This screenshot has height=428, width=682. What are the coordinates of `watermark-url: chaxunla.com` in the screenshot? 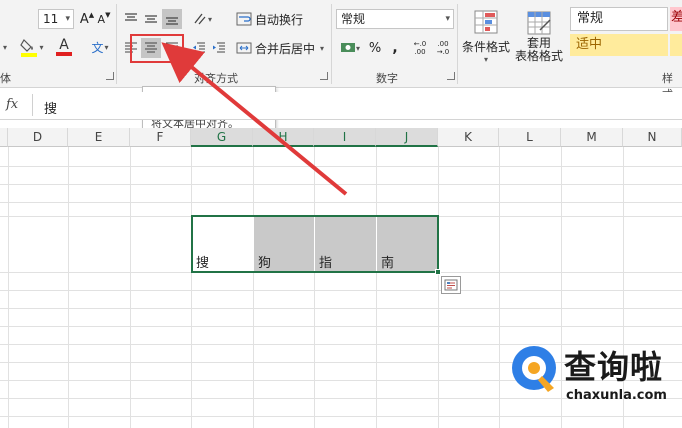 It's located at (616, 395).